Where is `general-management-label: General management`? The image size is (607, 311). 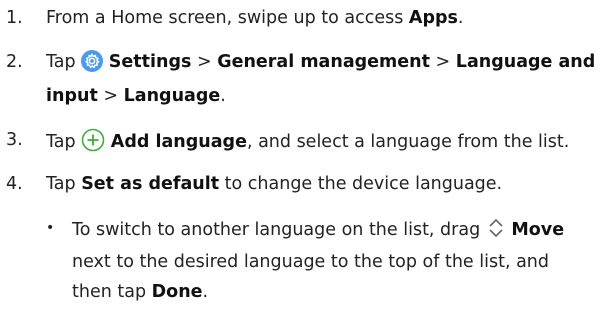 general-management-label: General management is located at coordinates (323, 62).